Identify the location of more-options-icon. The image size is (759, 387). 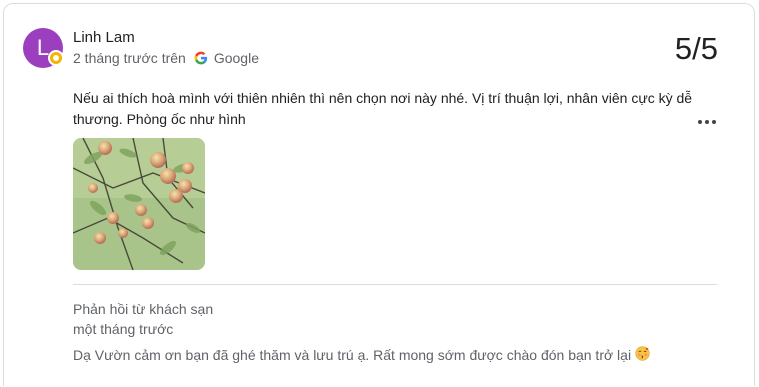
(708, 122).